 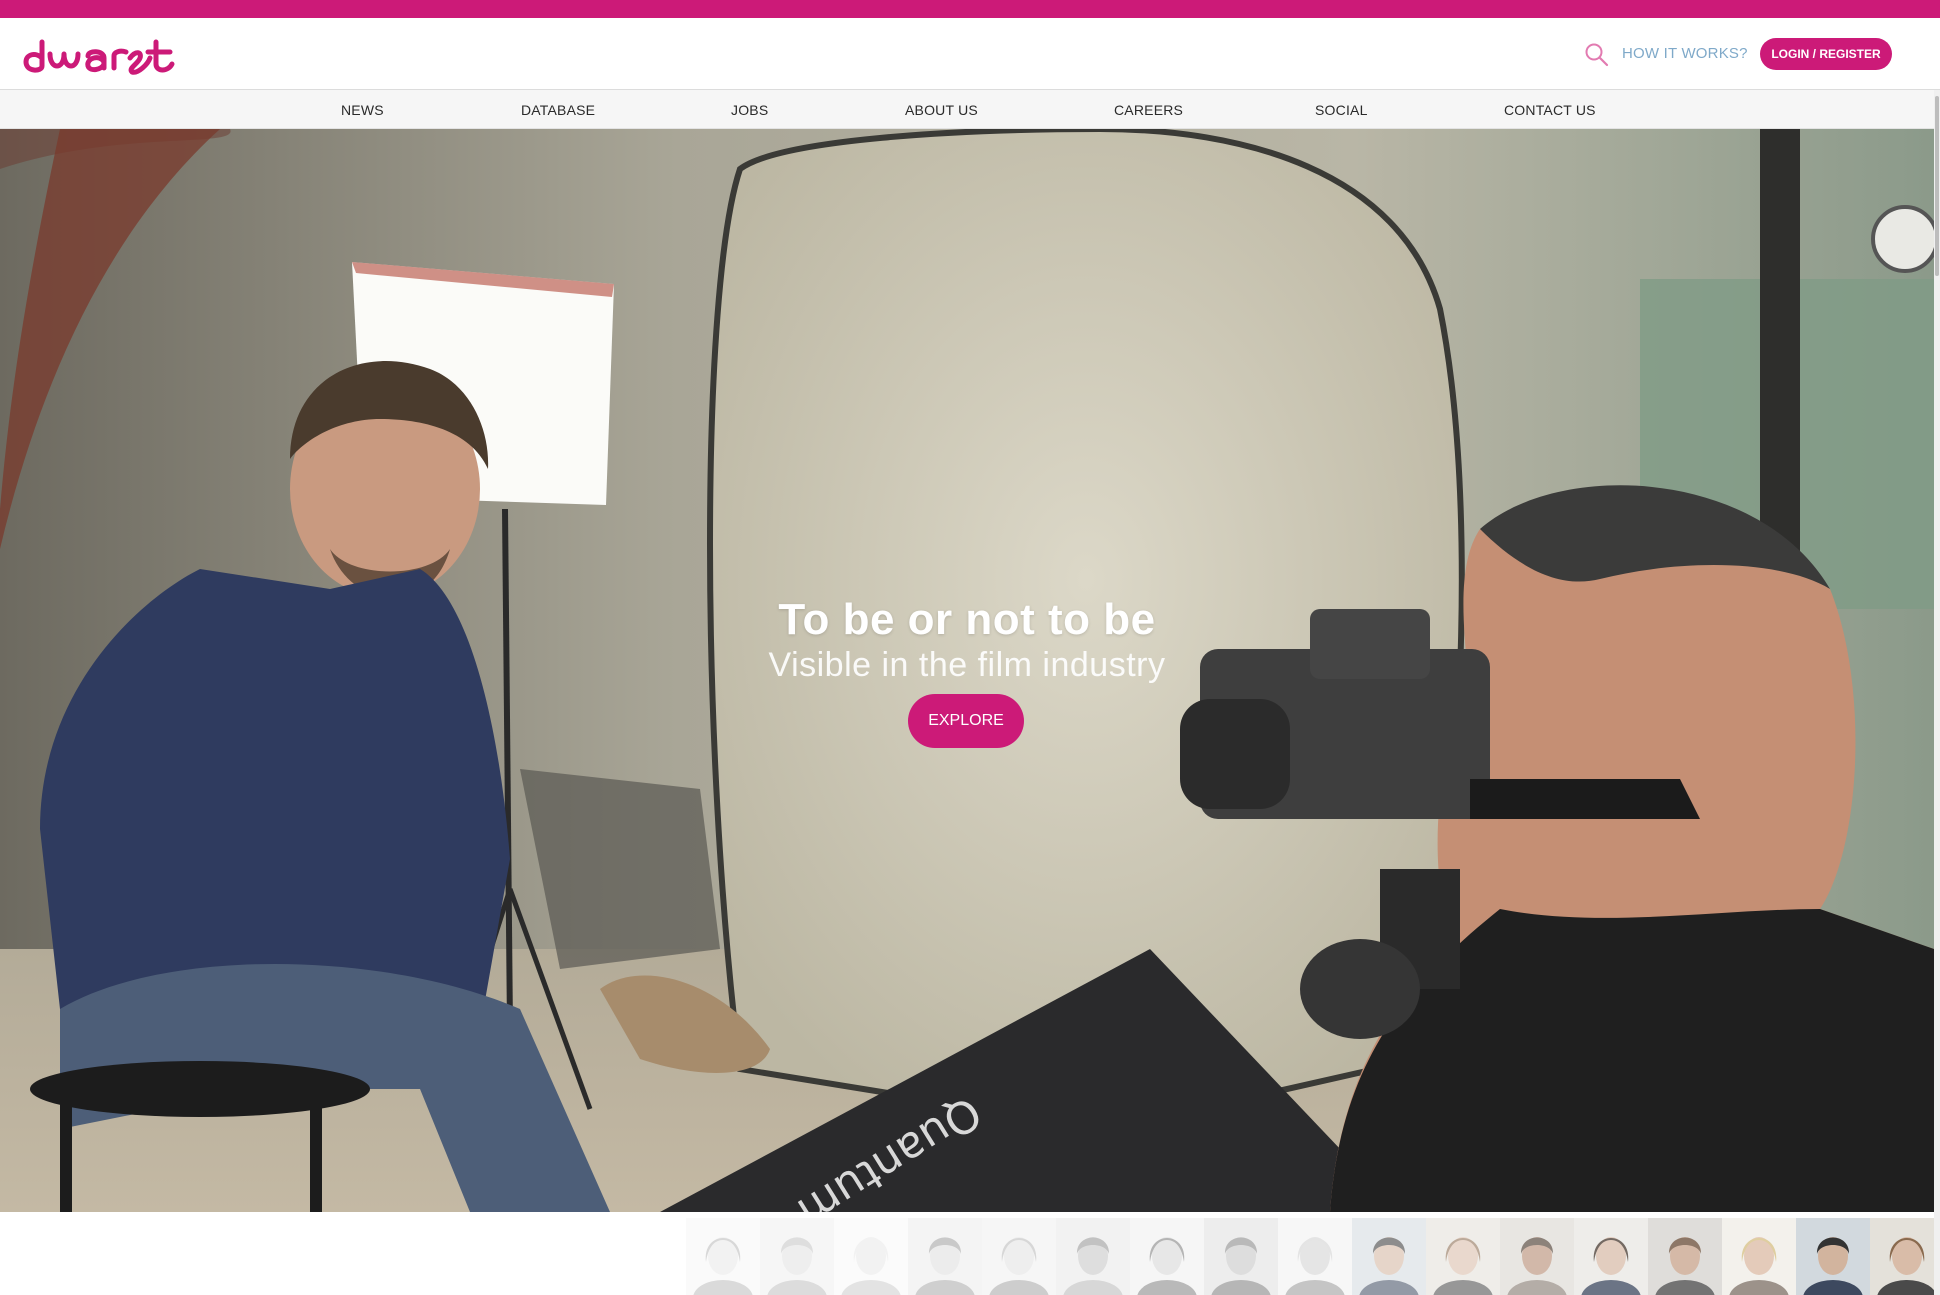 What do you see at coordinates (749, 110) in the screenshot?
I see `nav-item-jobs: JOBS` at bounding box center [749, 110].